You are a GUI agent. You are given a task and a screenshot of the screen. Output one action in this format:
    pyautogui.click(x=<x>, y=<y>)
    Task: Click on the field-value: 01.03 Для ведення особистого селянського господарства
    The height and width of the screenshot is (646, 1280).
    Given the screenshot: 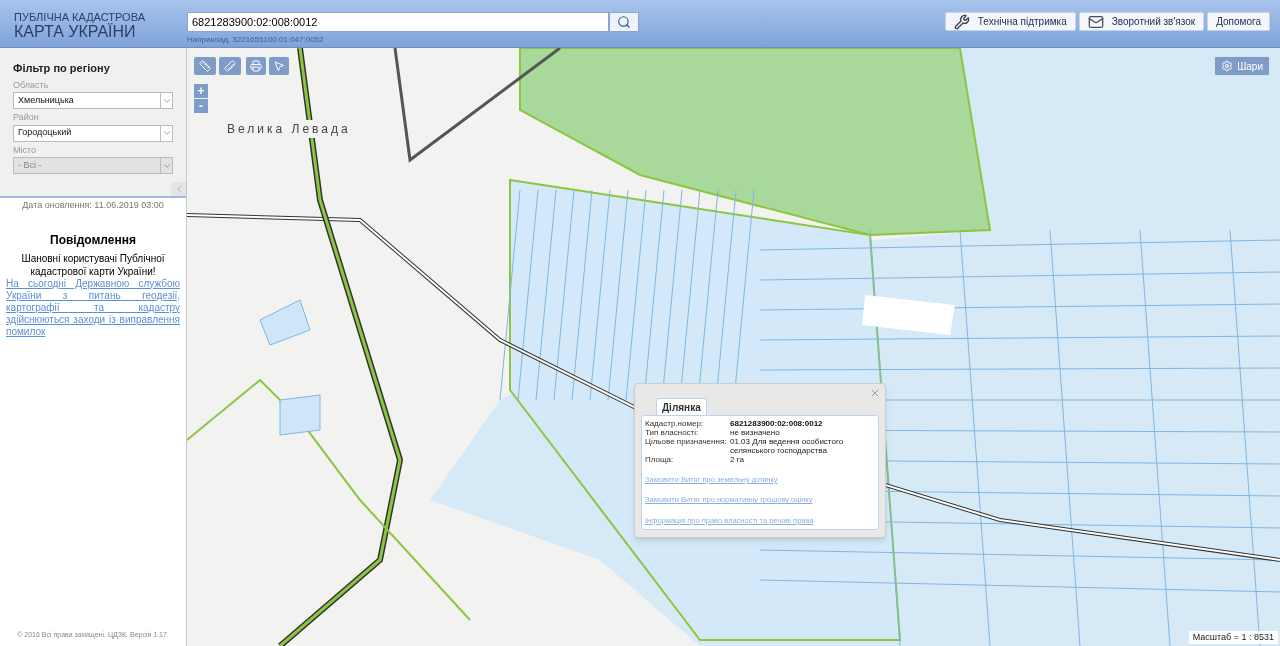 What is the action you would take?
    pyautogui.click(x=787, y=446)
    